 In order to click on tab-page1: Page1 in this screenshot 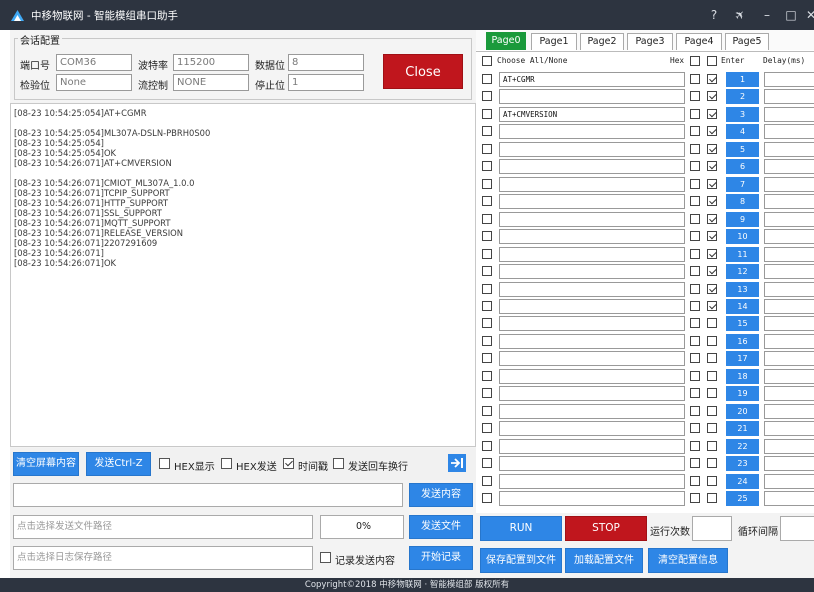, I will do `click(554, 41)`.